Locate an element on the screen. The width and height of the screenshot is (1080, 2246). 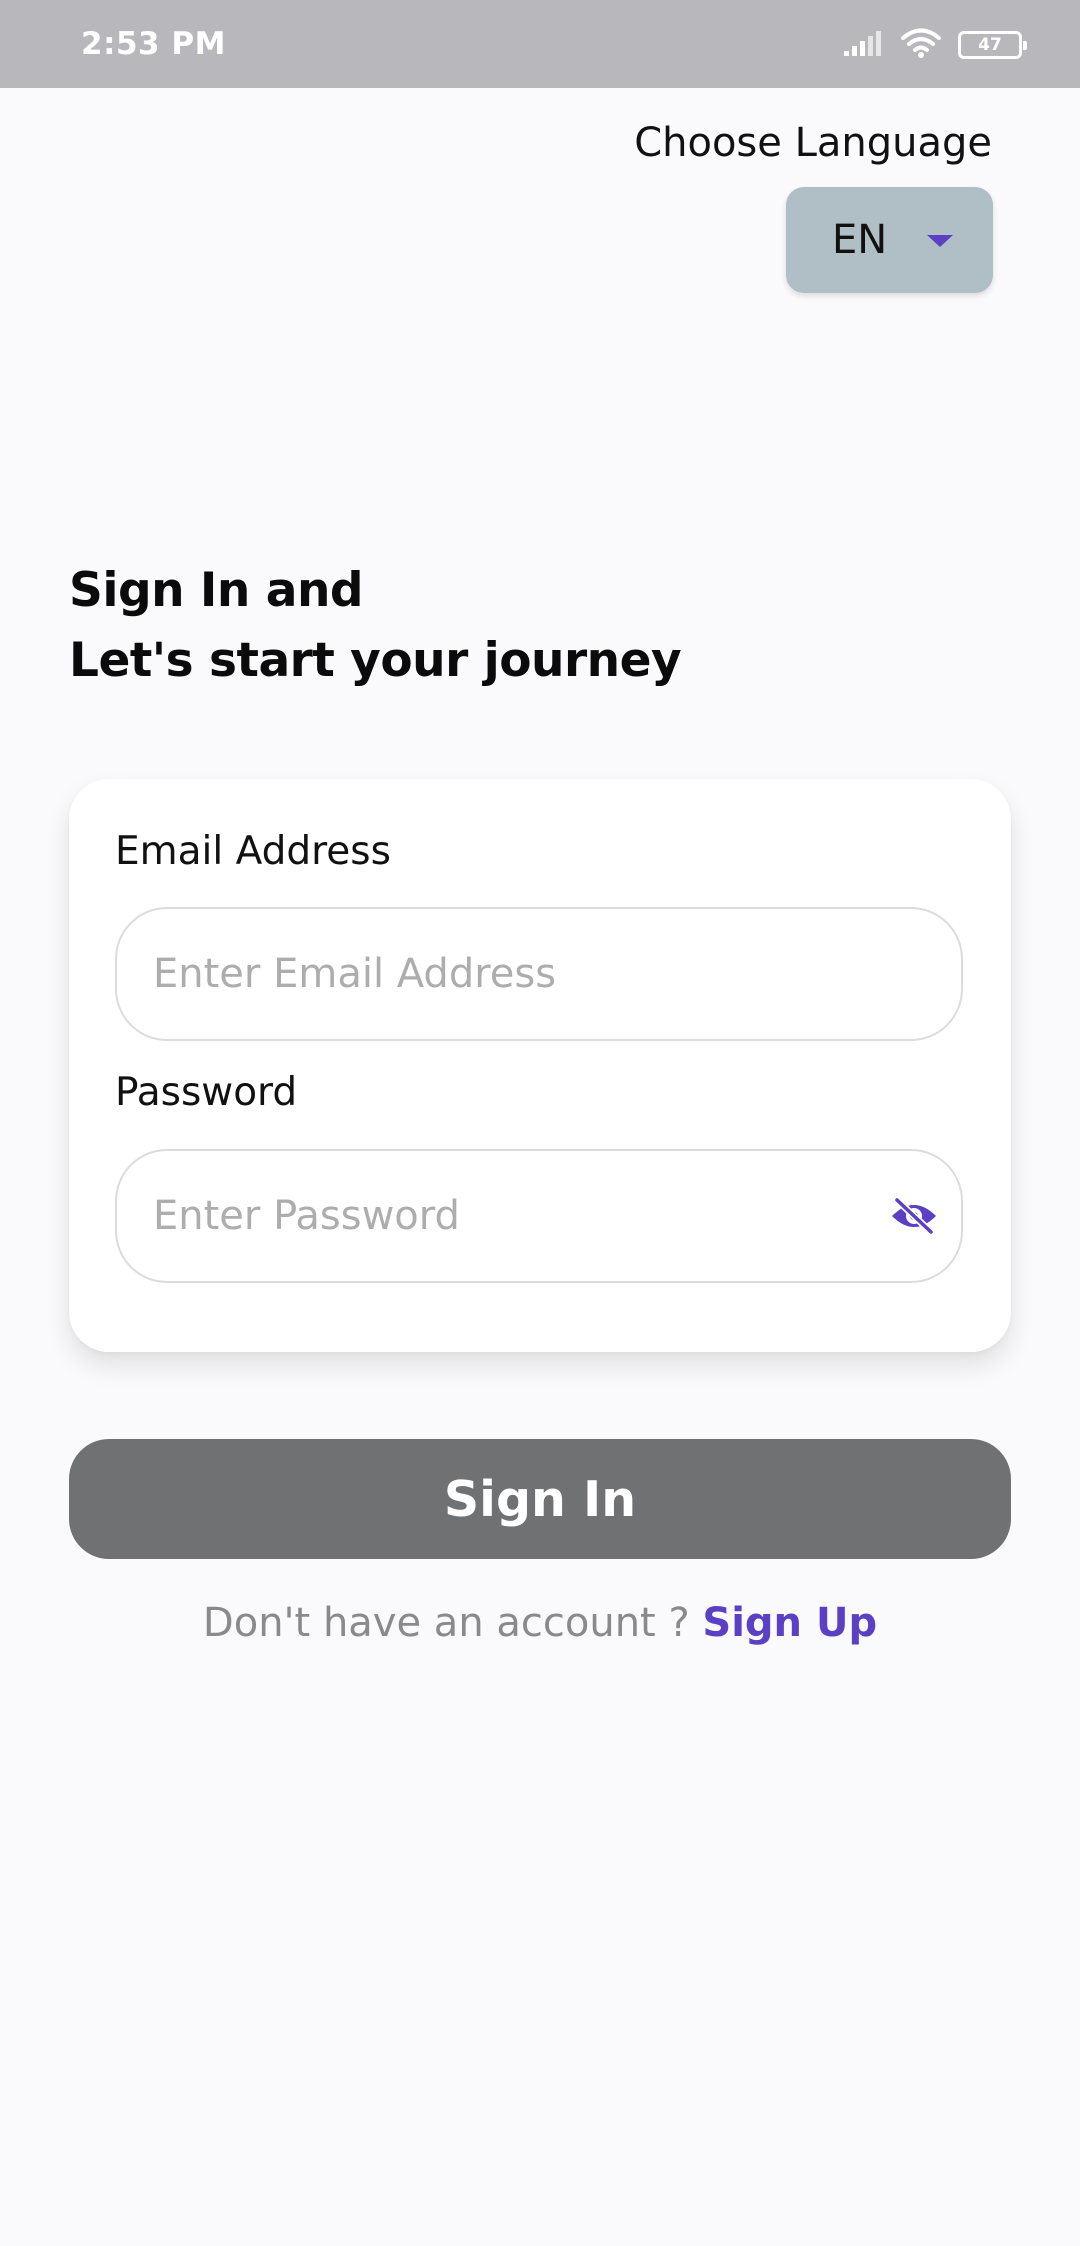
email-field-container is located at coordinates (539, 974).